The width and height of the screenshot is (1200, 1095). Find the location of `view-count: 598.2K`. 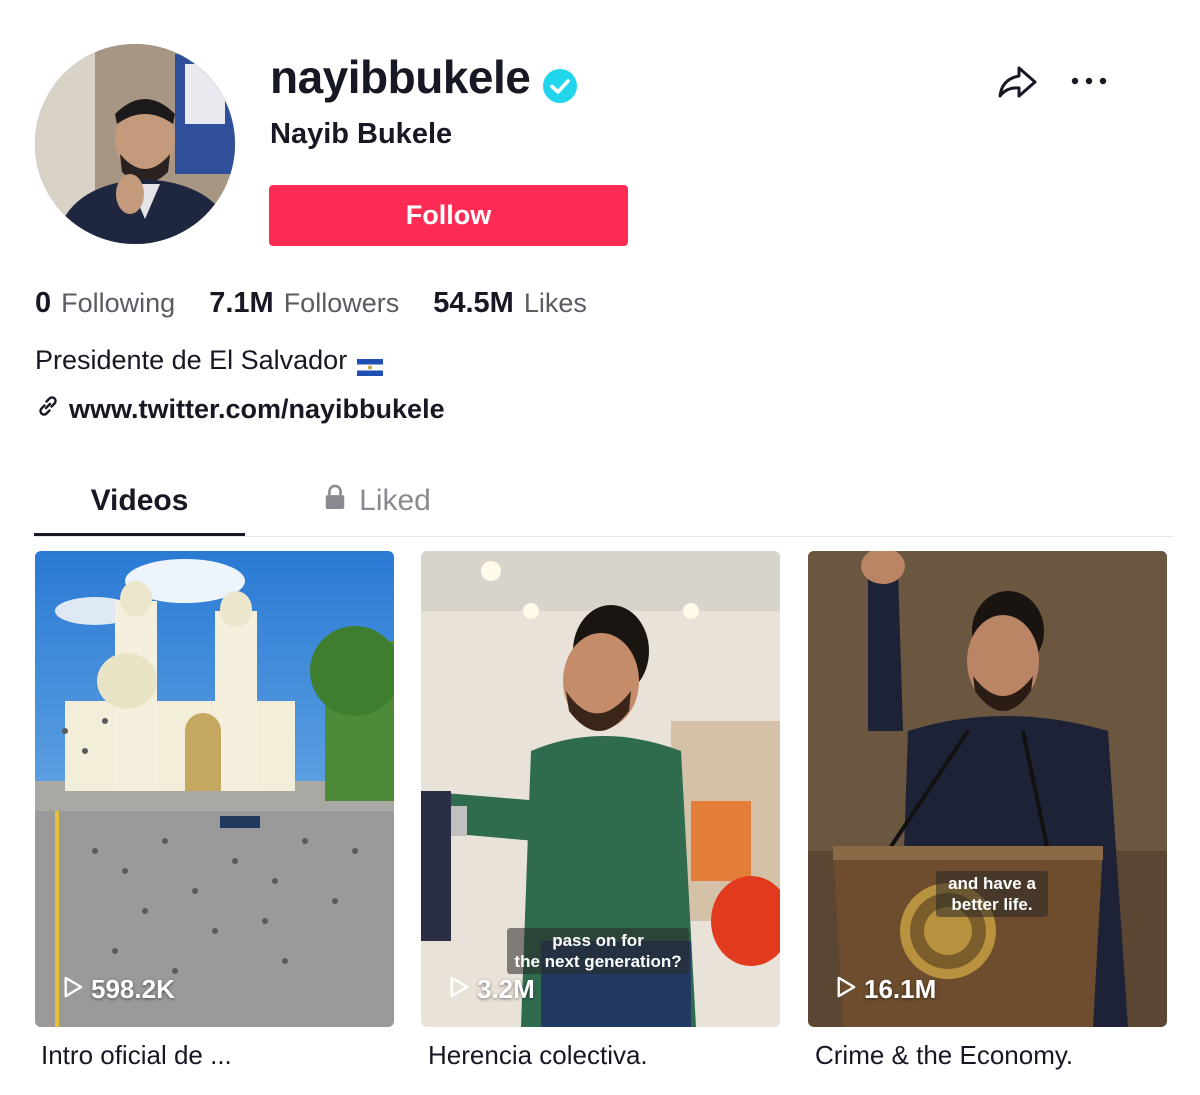

view-count: 598.2K is located at coordinates (119, 989).